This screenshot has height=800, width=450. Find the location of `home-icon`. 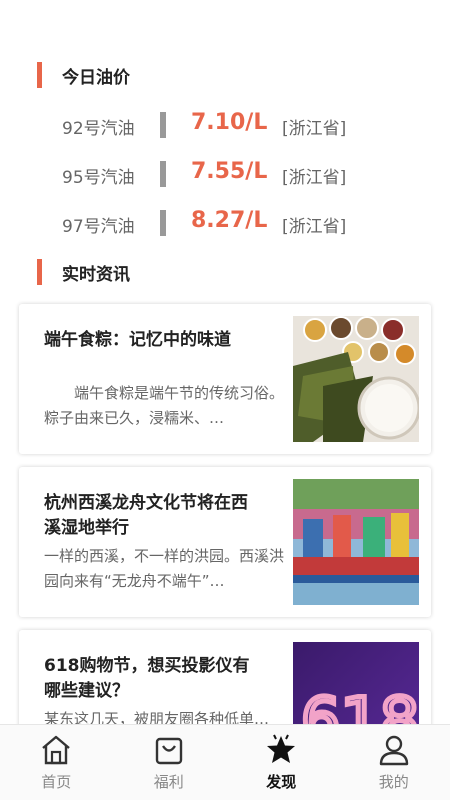

home-icon is located at coordinates (56, 750).